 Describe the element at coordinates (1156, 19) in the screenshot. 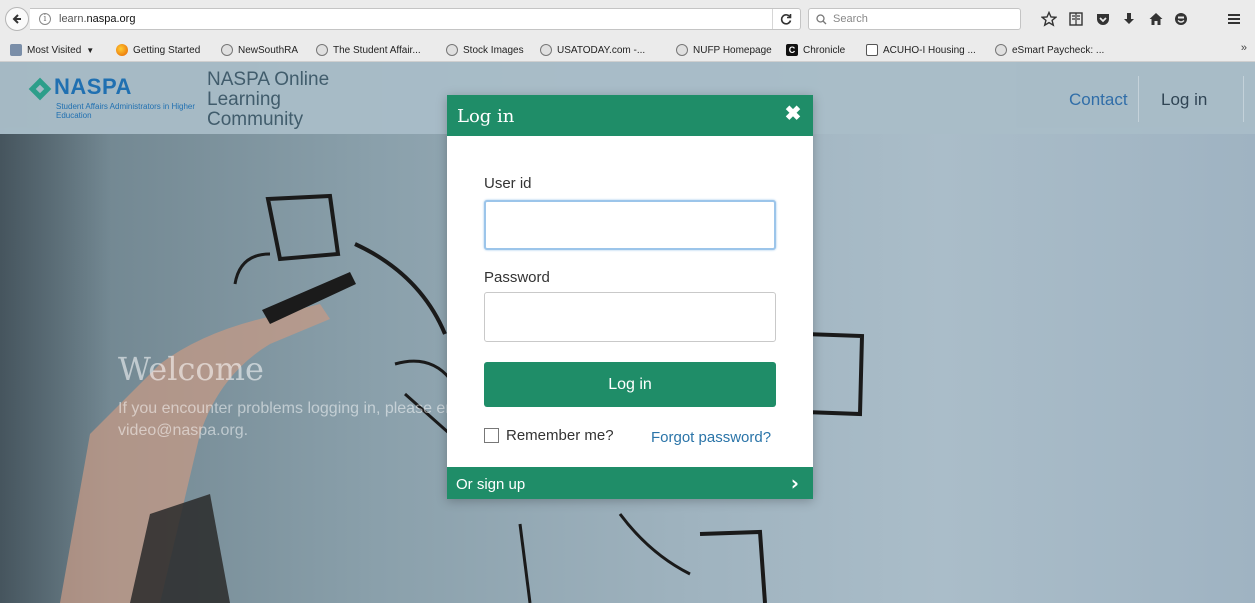

I see `home-icon` at that location.